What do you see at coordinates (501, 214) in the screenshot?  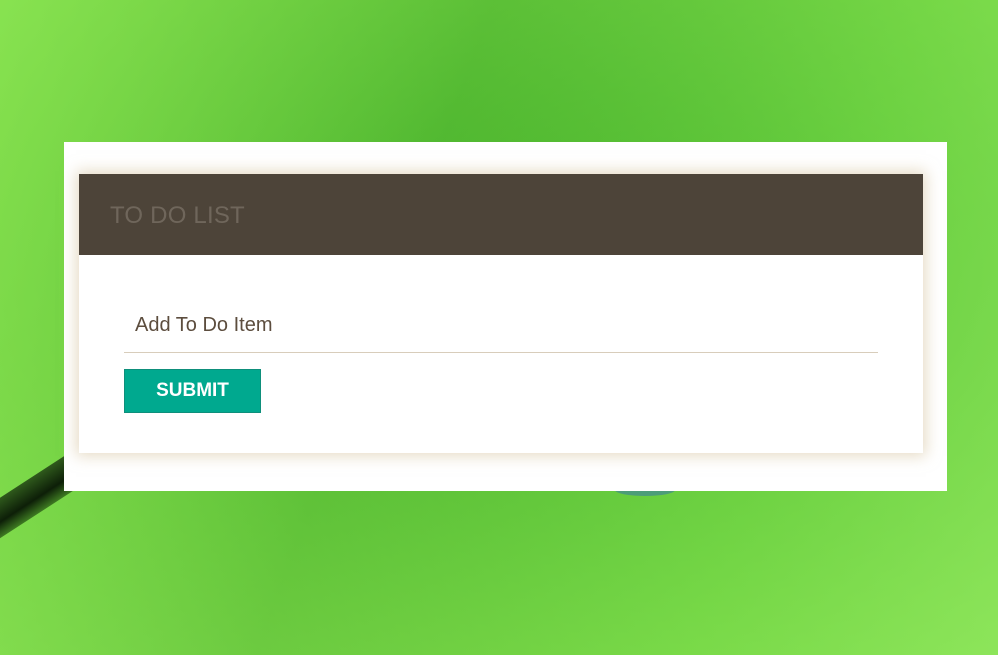 I see `card-header: TO DO LIST` at bounding box center [501, 214].